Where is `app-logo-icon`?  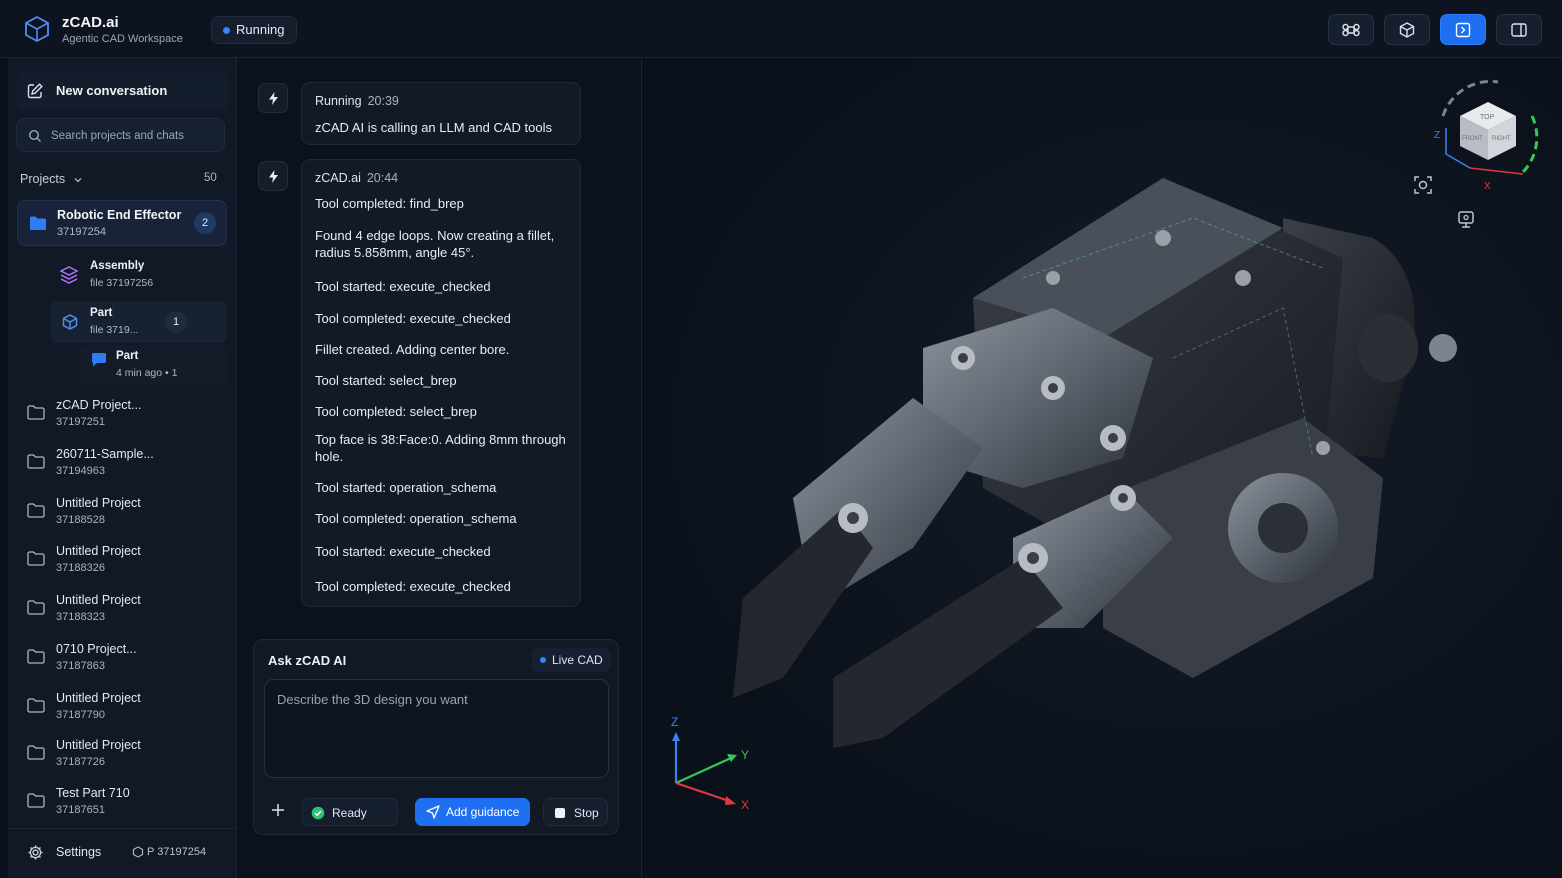
app-logo-icon is located at coordinates (37, 29).